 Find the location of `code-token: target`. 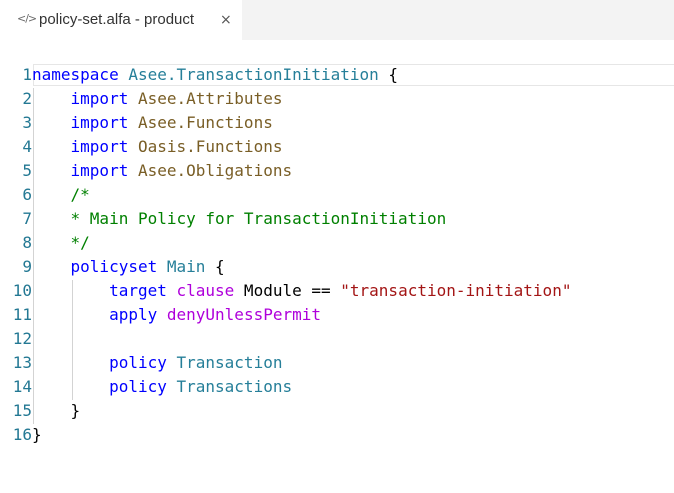

code-token: target is located at coordinates (138, 290).